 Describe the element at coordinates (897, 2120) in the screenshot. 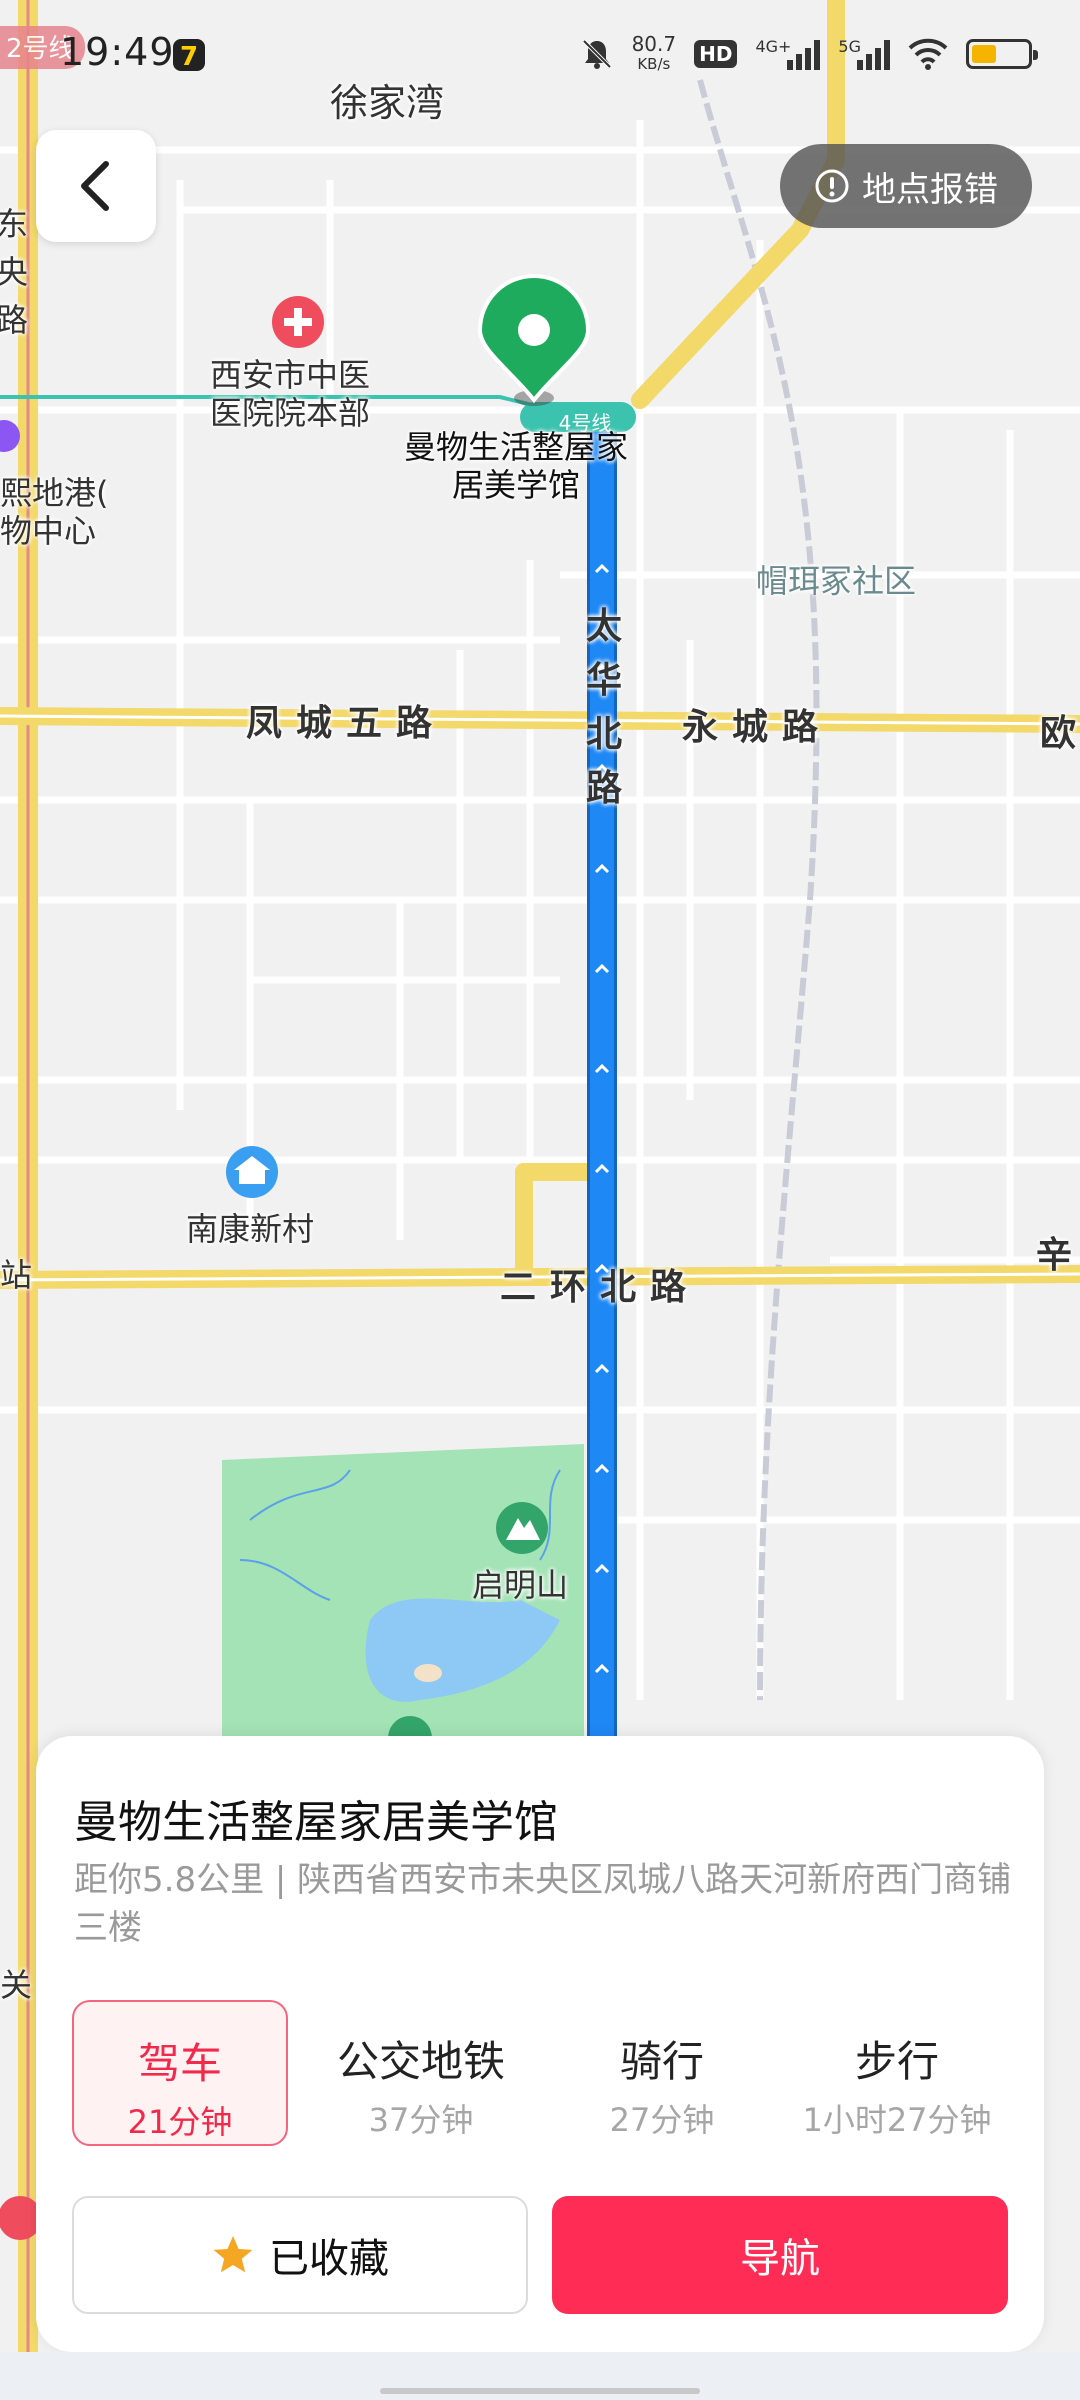

I see `mode-walk-time: 1小时27分钟` at that location.